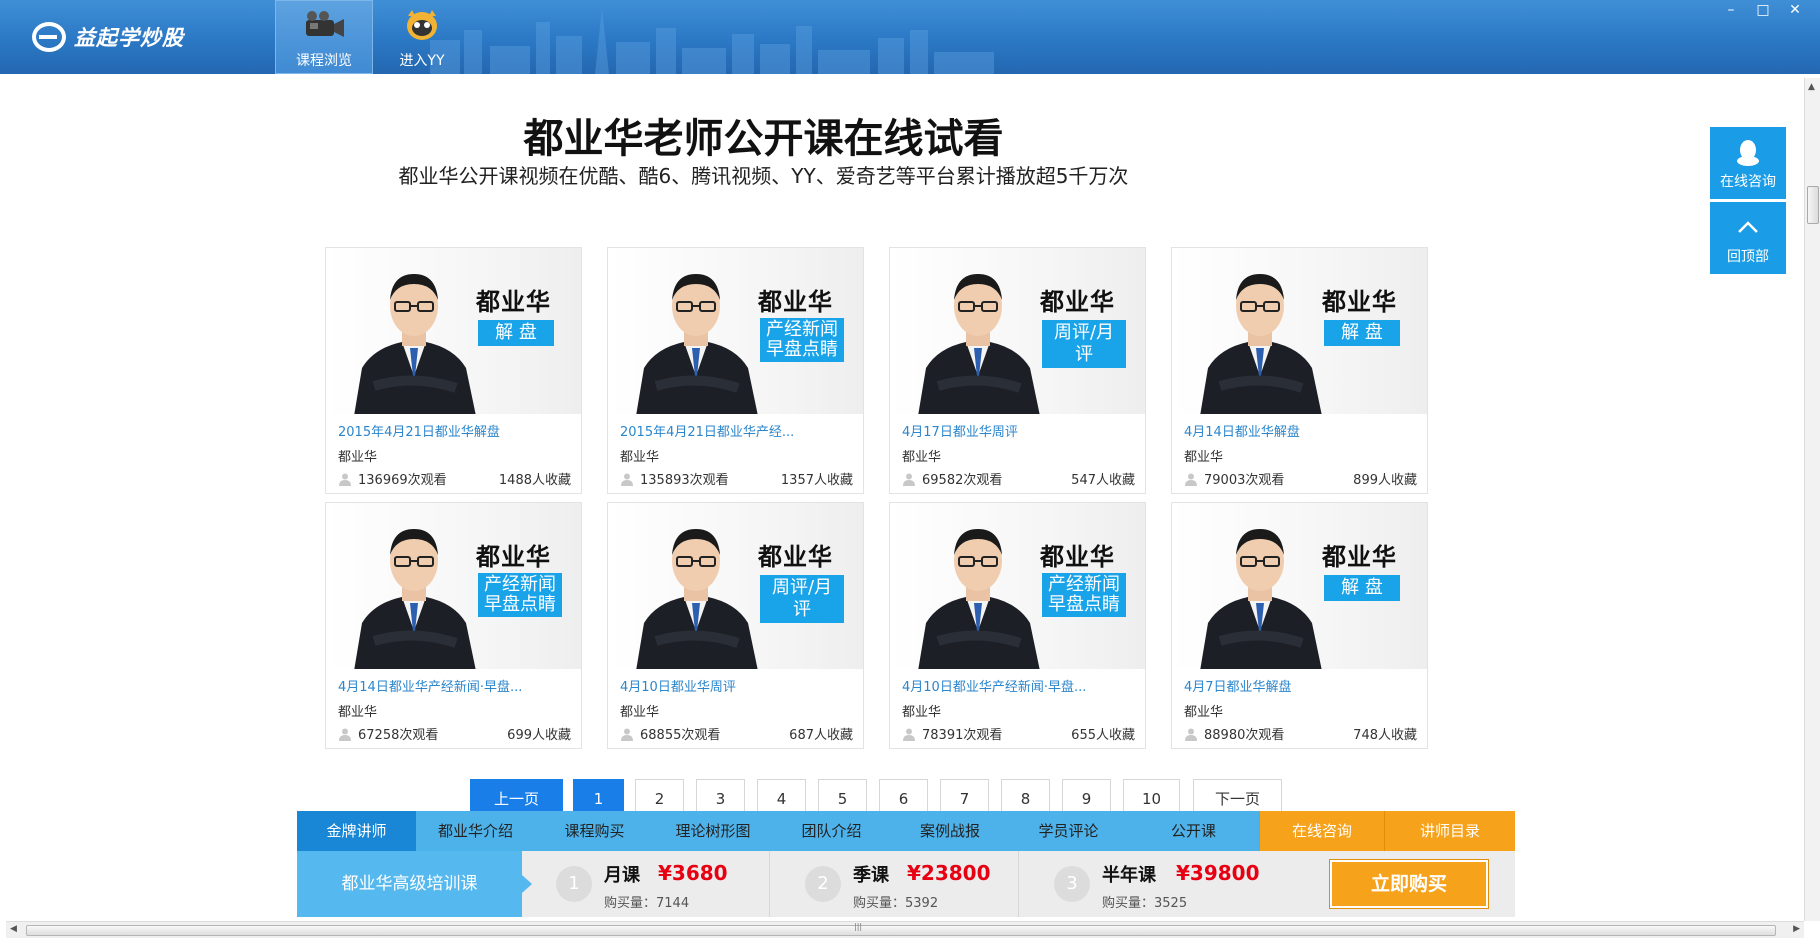  Describe the element at coordinates (952, 733) in the screenshot. I see `course-view-count: 78391次观看` at that location.